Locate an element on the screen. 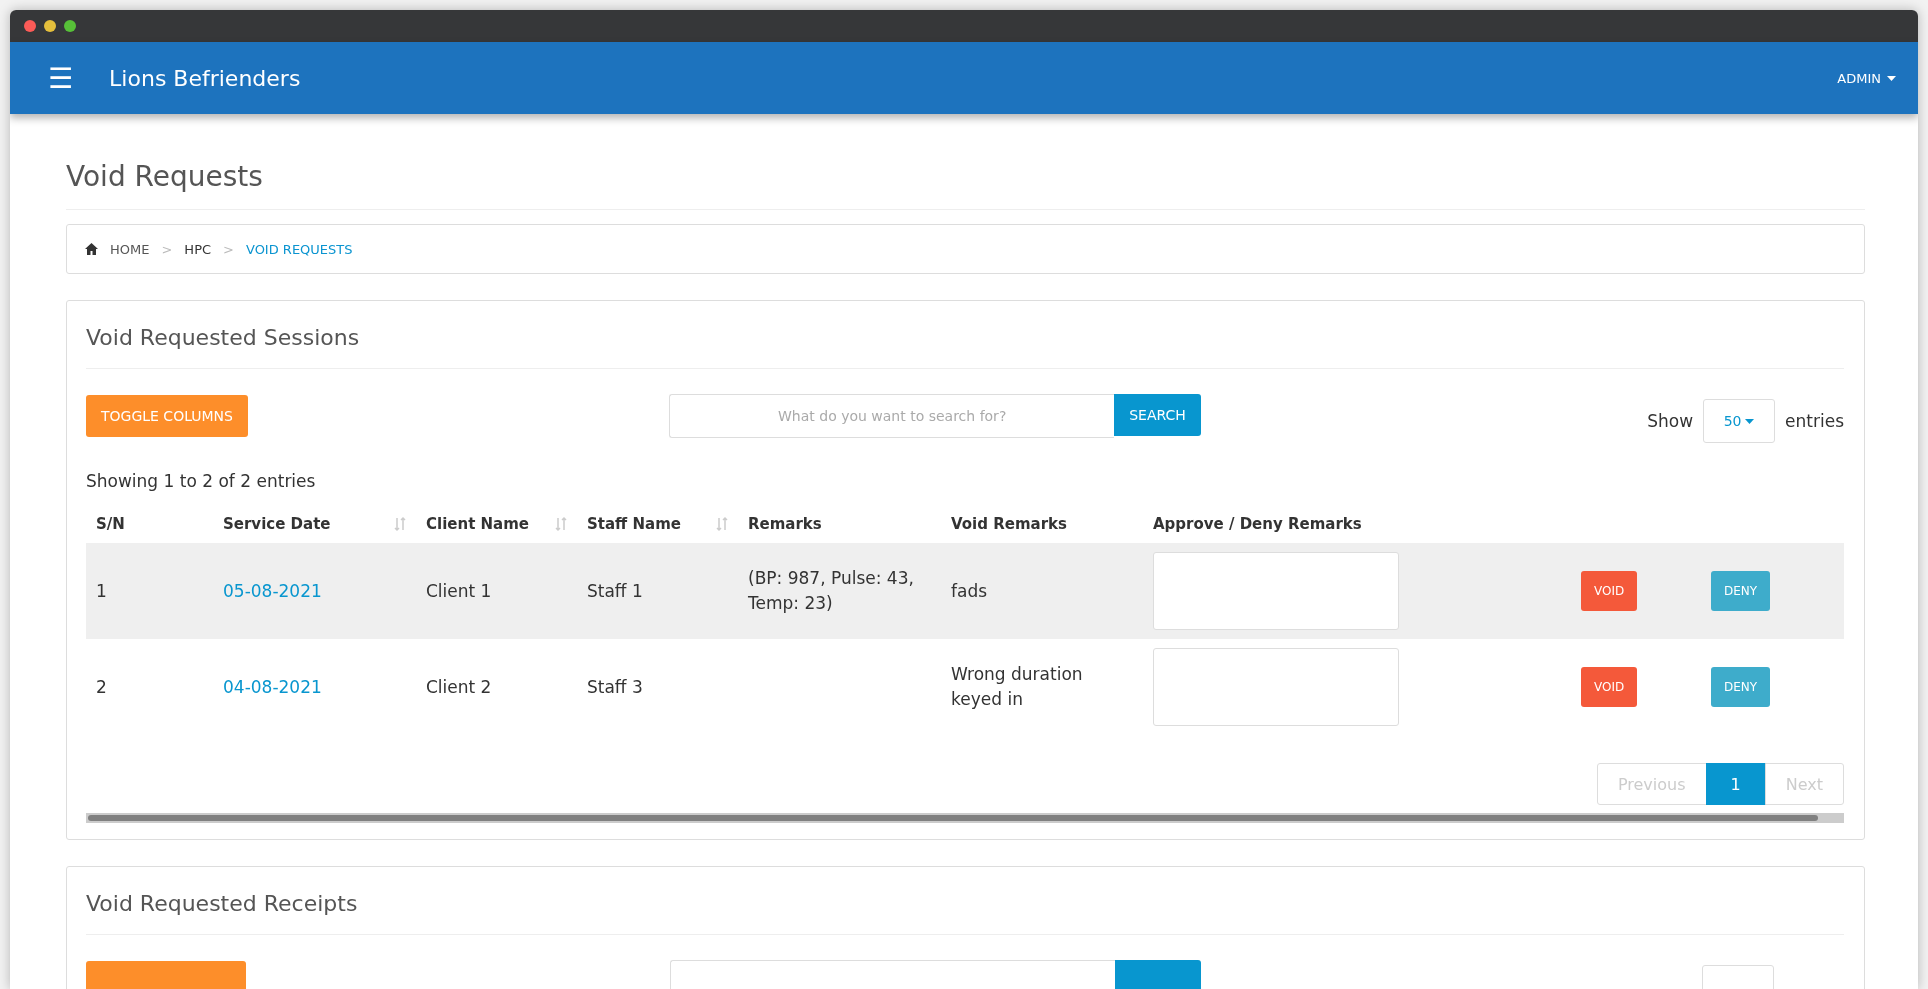 The width and height of the screenshot is (1928, 989). table-cell: fads is located at coordinates (969, 590).